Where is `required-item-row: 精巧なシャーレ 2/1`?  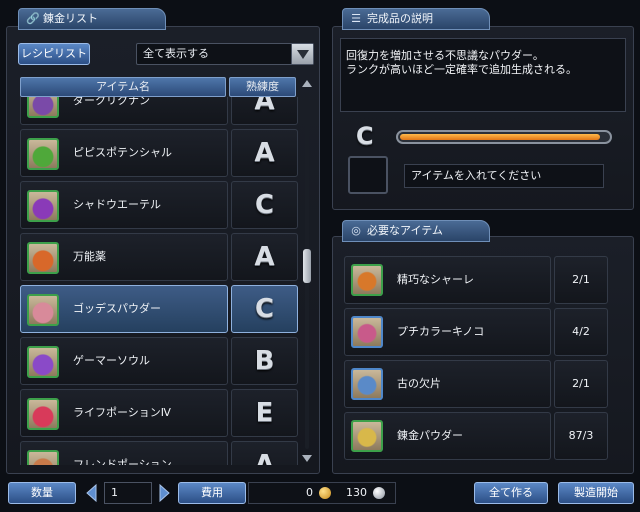
required-item-row: 精巧なシャーレ 2/1 is located at coordinates (476, 280).